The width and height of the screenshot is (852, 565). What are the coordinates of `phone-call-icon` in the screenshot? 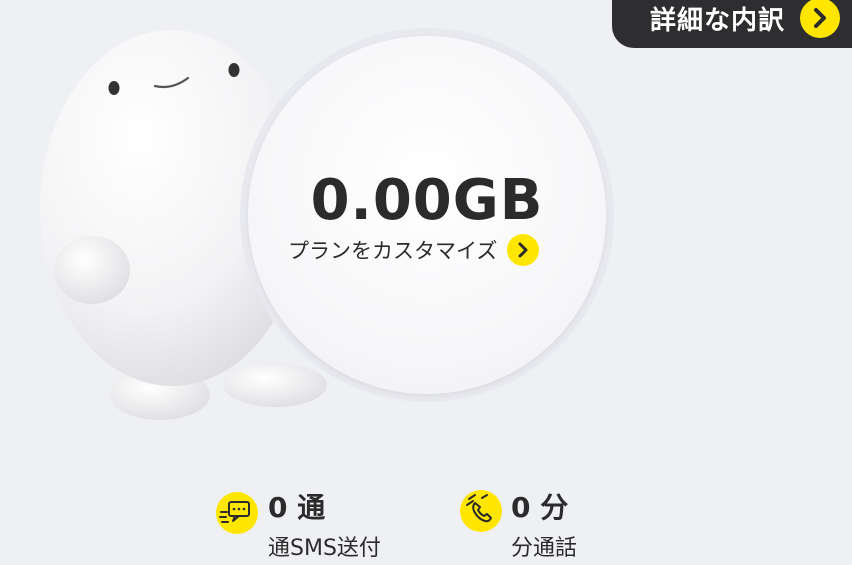 It's located at (481, 511).